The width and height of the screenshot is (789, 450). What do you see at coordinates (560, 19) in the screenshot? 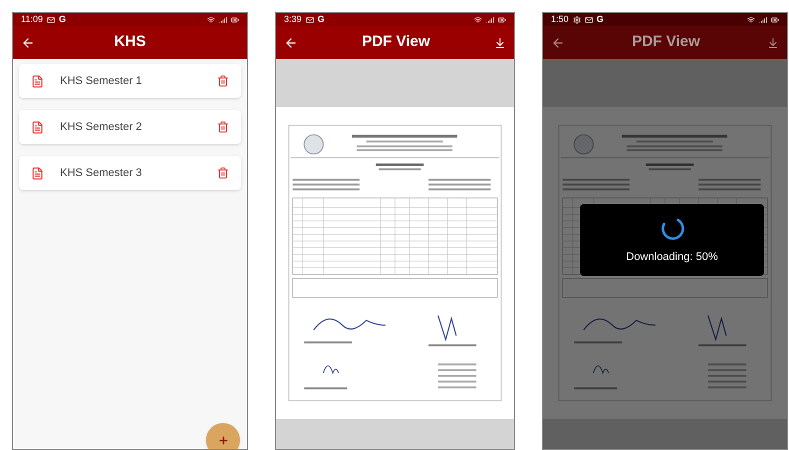
I see `status-time: 1:50` at bounding box center [560, 19].